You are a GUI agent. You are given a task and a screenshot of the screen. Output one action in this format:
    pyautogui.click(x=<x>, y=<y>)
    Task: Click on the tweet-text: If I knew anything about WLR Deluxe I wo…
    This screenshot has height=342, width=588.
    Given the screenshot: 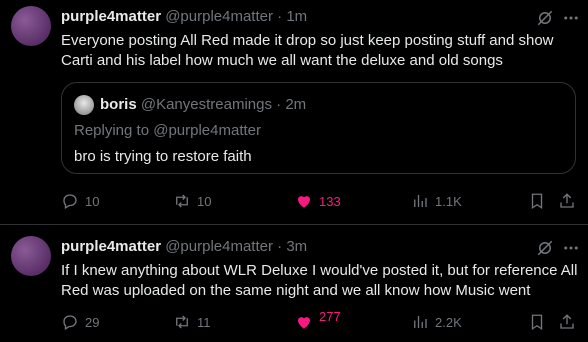 What is the action you would take?
    pyautogui.click(x=319, y=280)
    